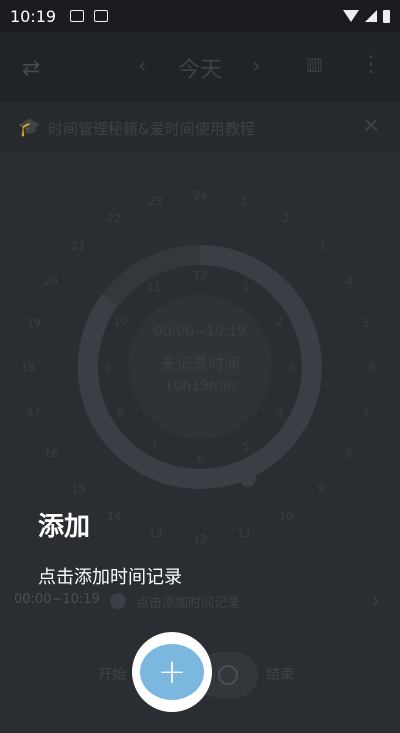 Image resolution: width=400 pixels, height=733 pixels. Describe the element at coordinates (64, 527) in the screenshot. I see `tutorial-title: 添加` at that location.